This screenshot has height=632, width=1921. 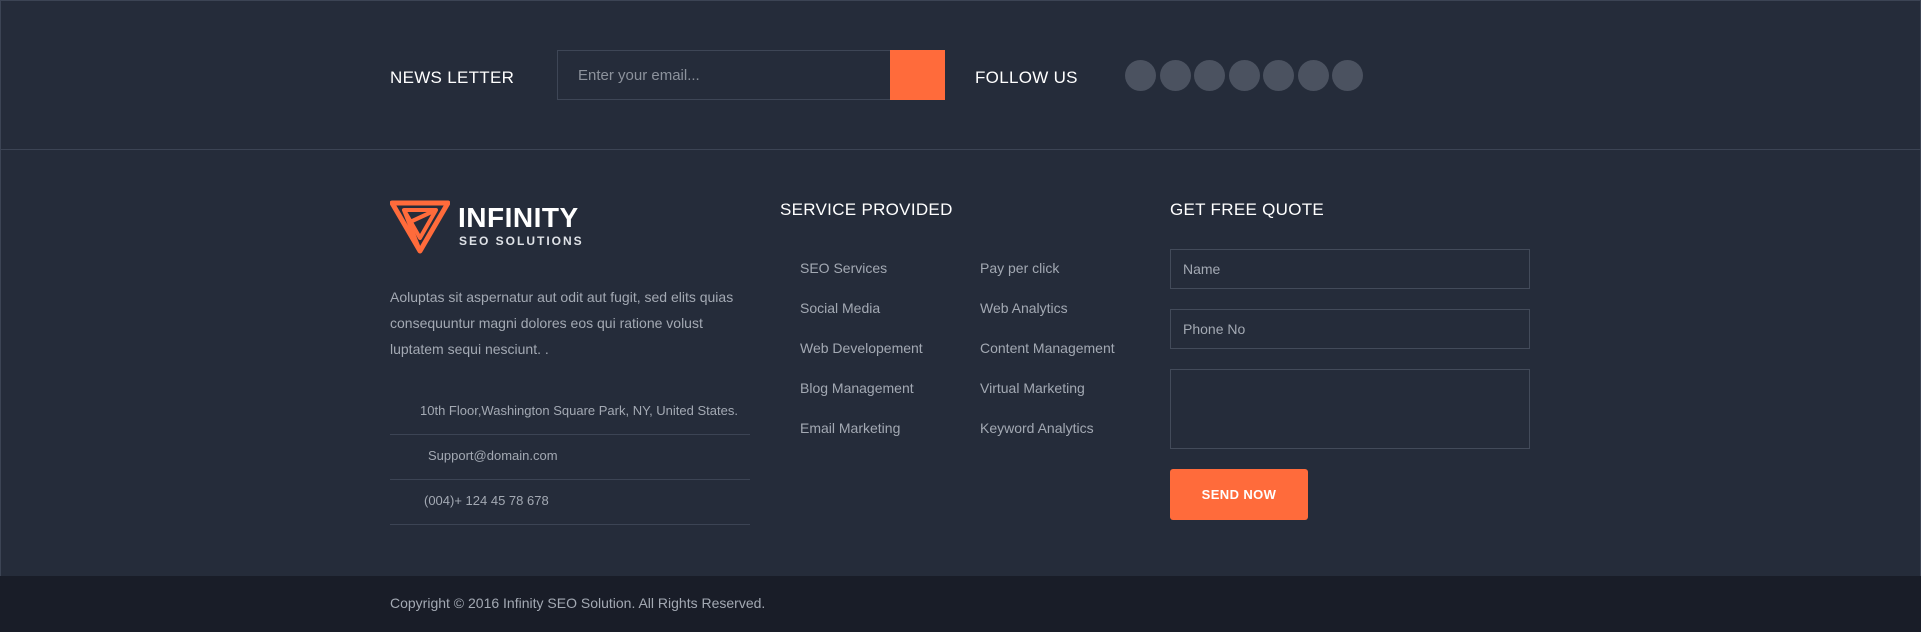 What do you see at coordinates (724, 75) in the screenshot?
I see `newsletter-email-input` at bounding box center [724, 75].